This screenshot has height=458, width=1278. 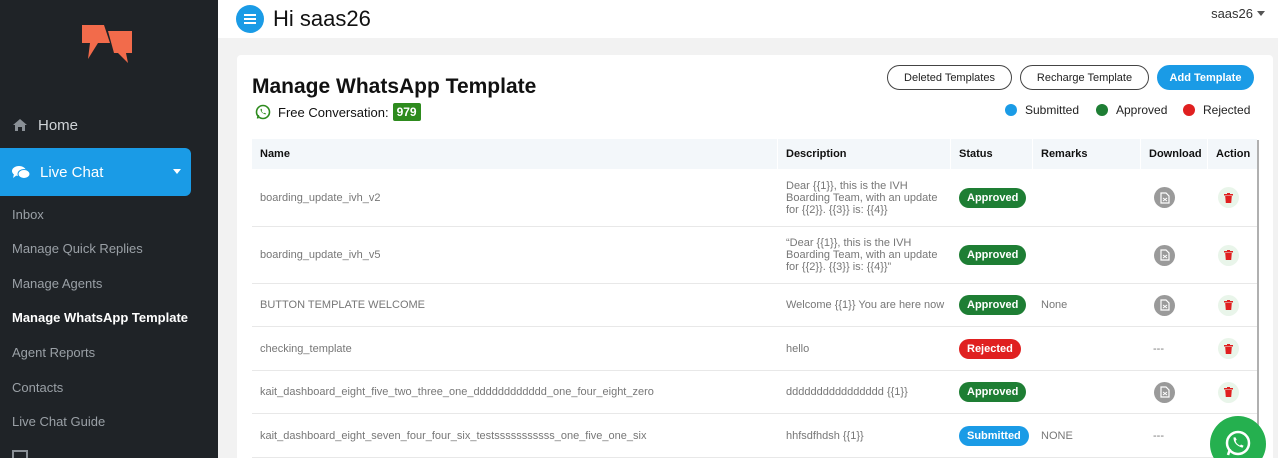 What do you see at coordinates (58, 125) in the screenshot?
I see `nav-home-label: Home` at bounding box center [58, 125].